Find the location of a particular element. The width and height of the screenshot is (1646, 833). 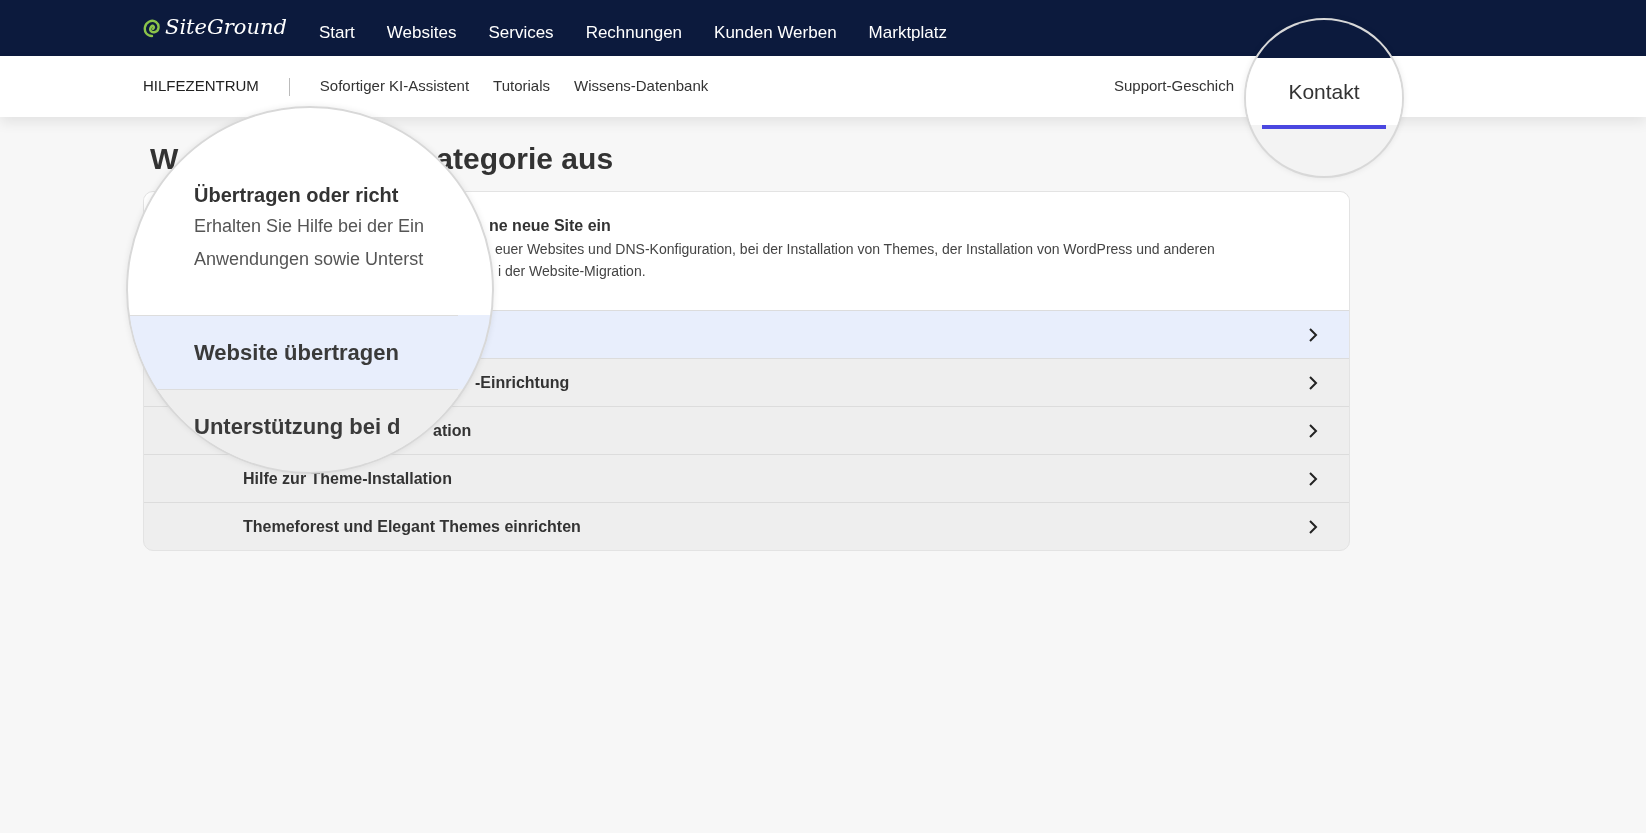

row-label: -Einrichtung is located at coordinates (522, 382).